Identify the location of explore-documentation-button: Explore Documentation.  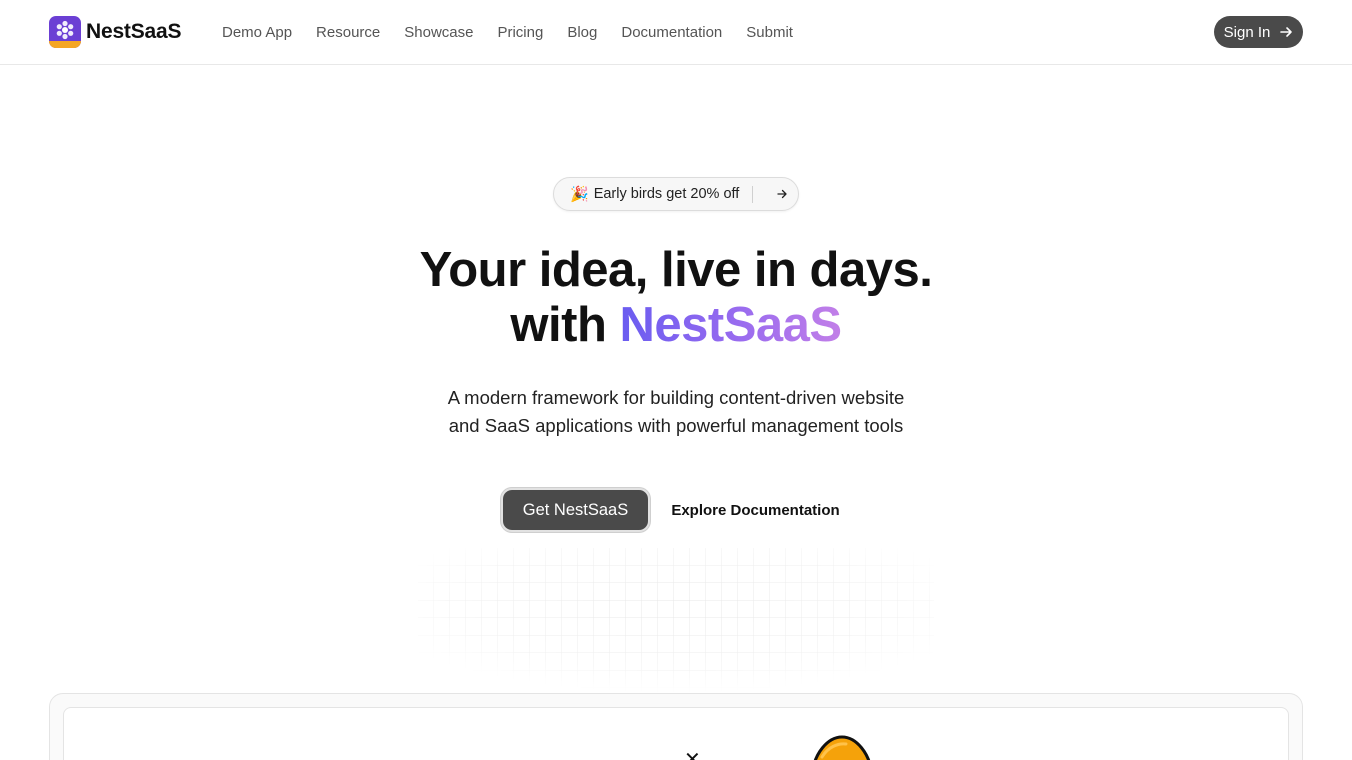
(755, 510).